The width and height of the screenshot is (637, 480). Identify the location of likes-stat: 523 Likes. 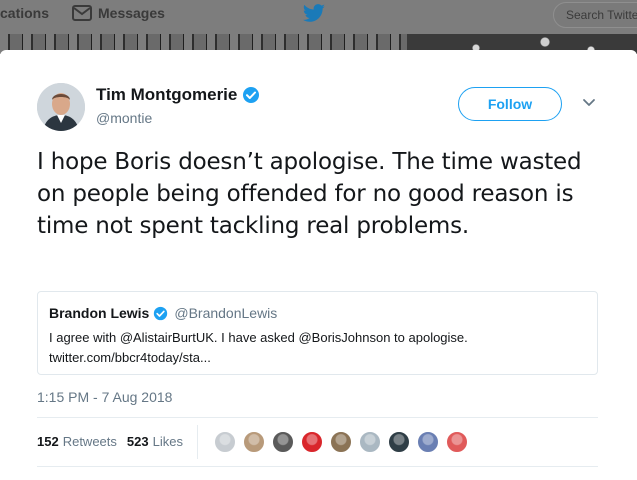
(155, 441).